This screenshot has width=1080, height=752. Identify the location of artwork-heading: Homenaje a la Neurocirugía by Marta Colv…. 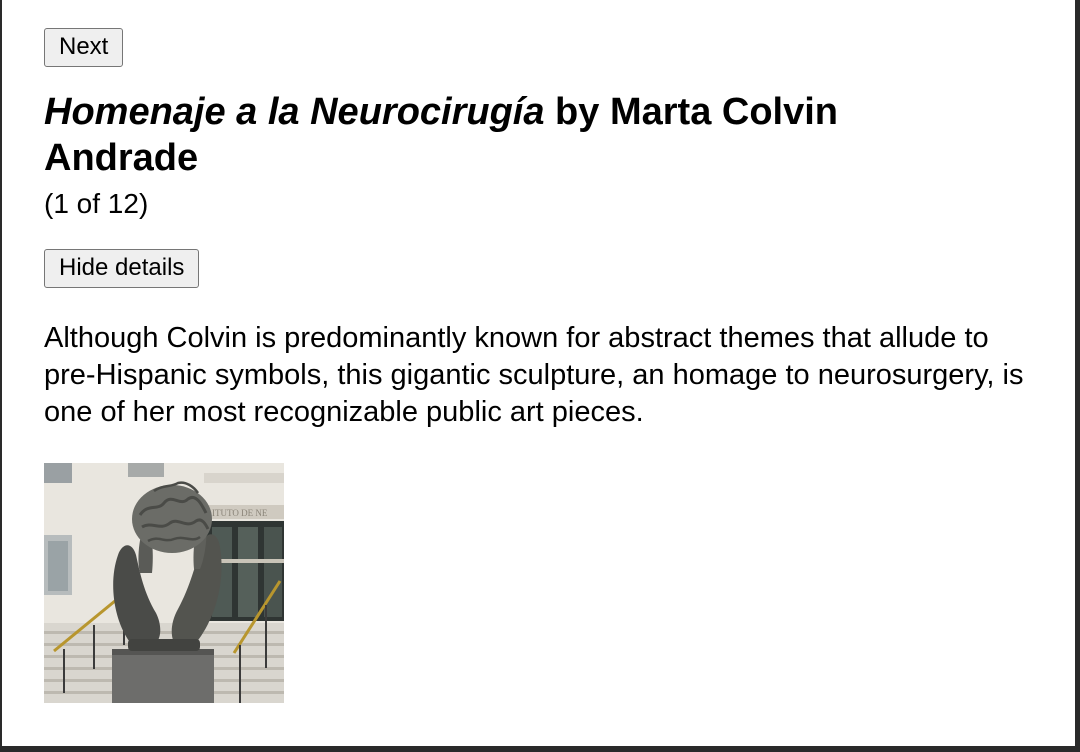
(494, 135).